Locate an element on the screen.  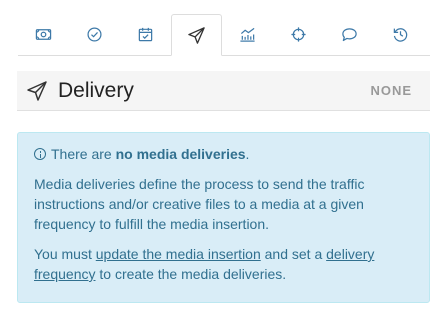
tab-targeting is located at coordinates (298, 34).